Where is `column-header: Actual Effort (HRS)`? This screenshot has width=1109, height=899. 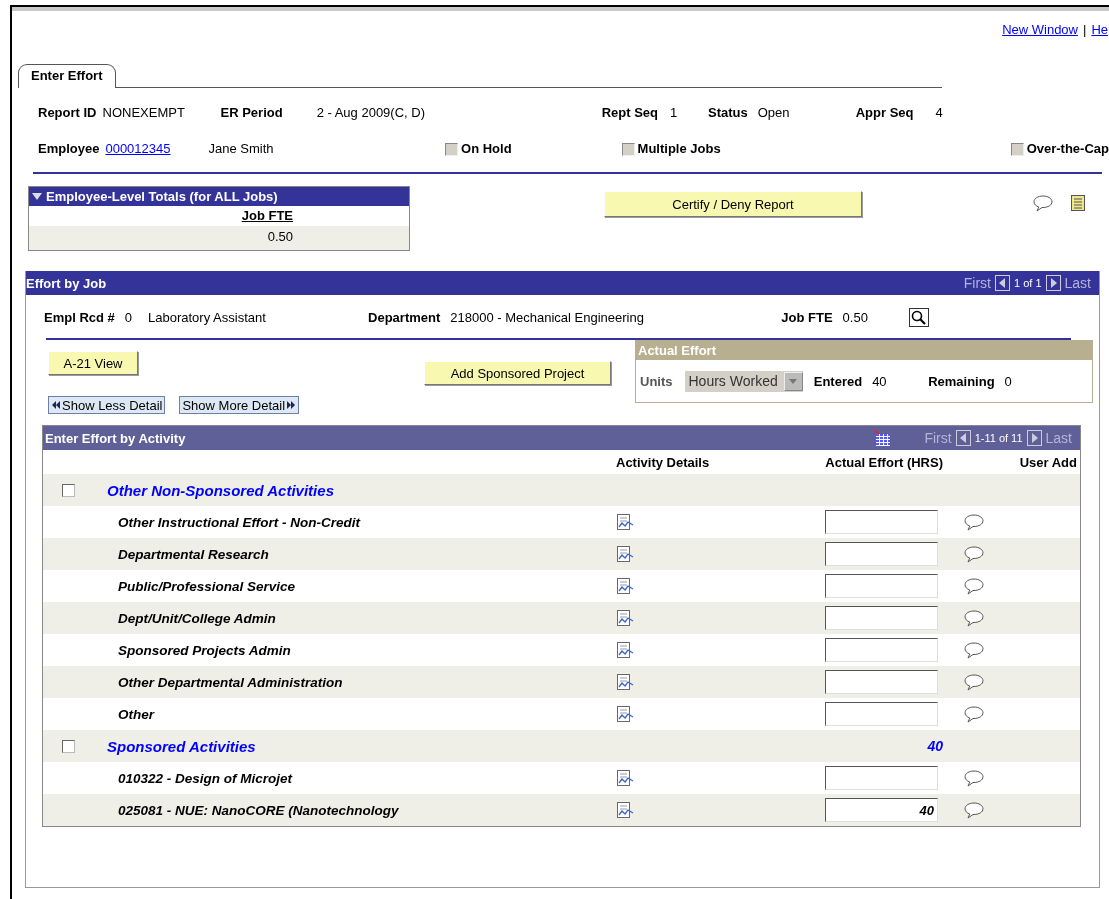 column-header: Actual Effort (HRS) is located at coordinates (884, 462).